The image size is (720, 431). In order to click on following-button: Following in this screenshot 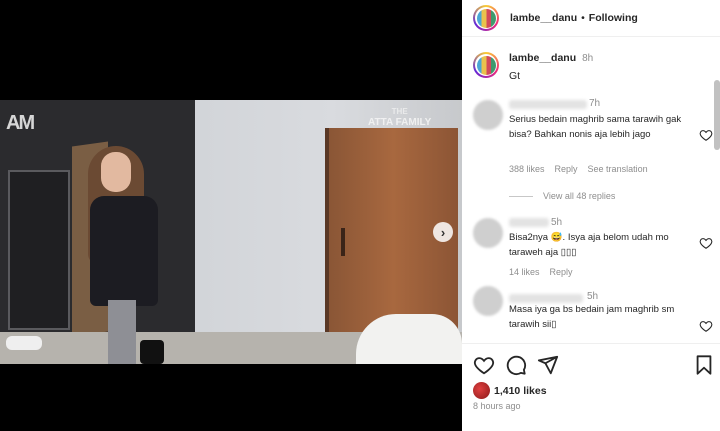, I will do `click(613, 18)`.